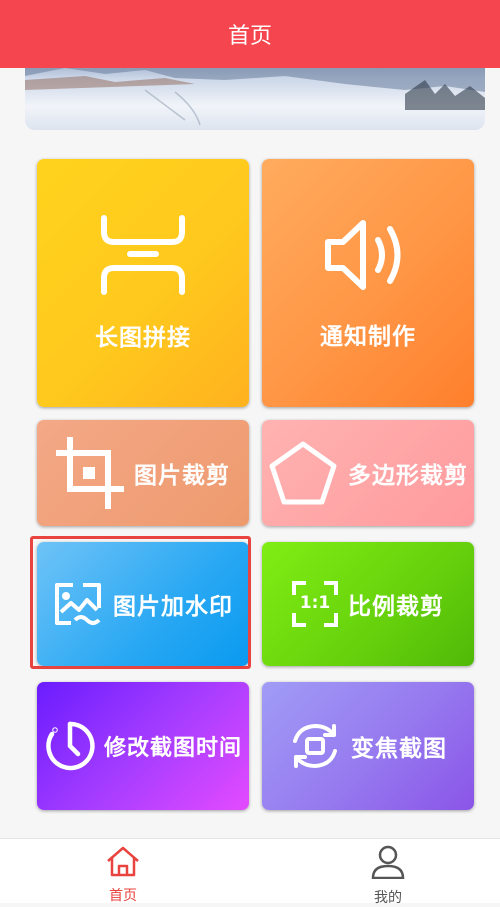 The image size is (500, 907). I want to click on tab-mine-label: 我的, so click(388, 898).